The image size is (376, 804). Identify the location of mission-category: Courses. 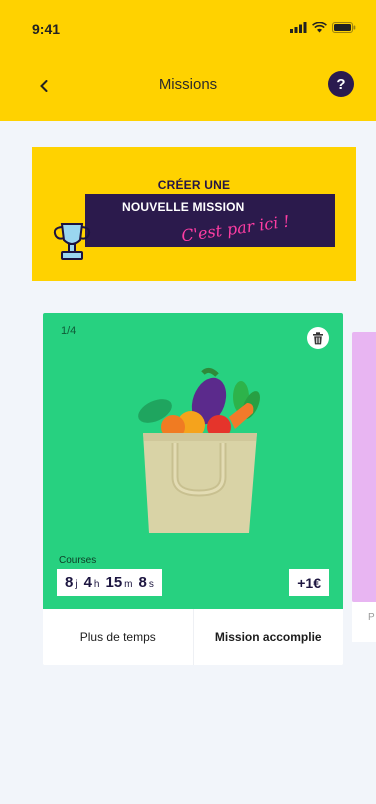
(78, 560).